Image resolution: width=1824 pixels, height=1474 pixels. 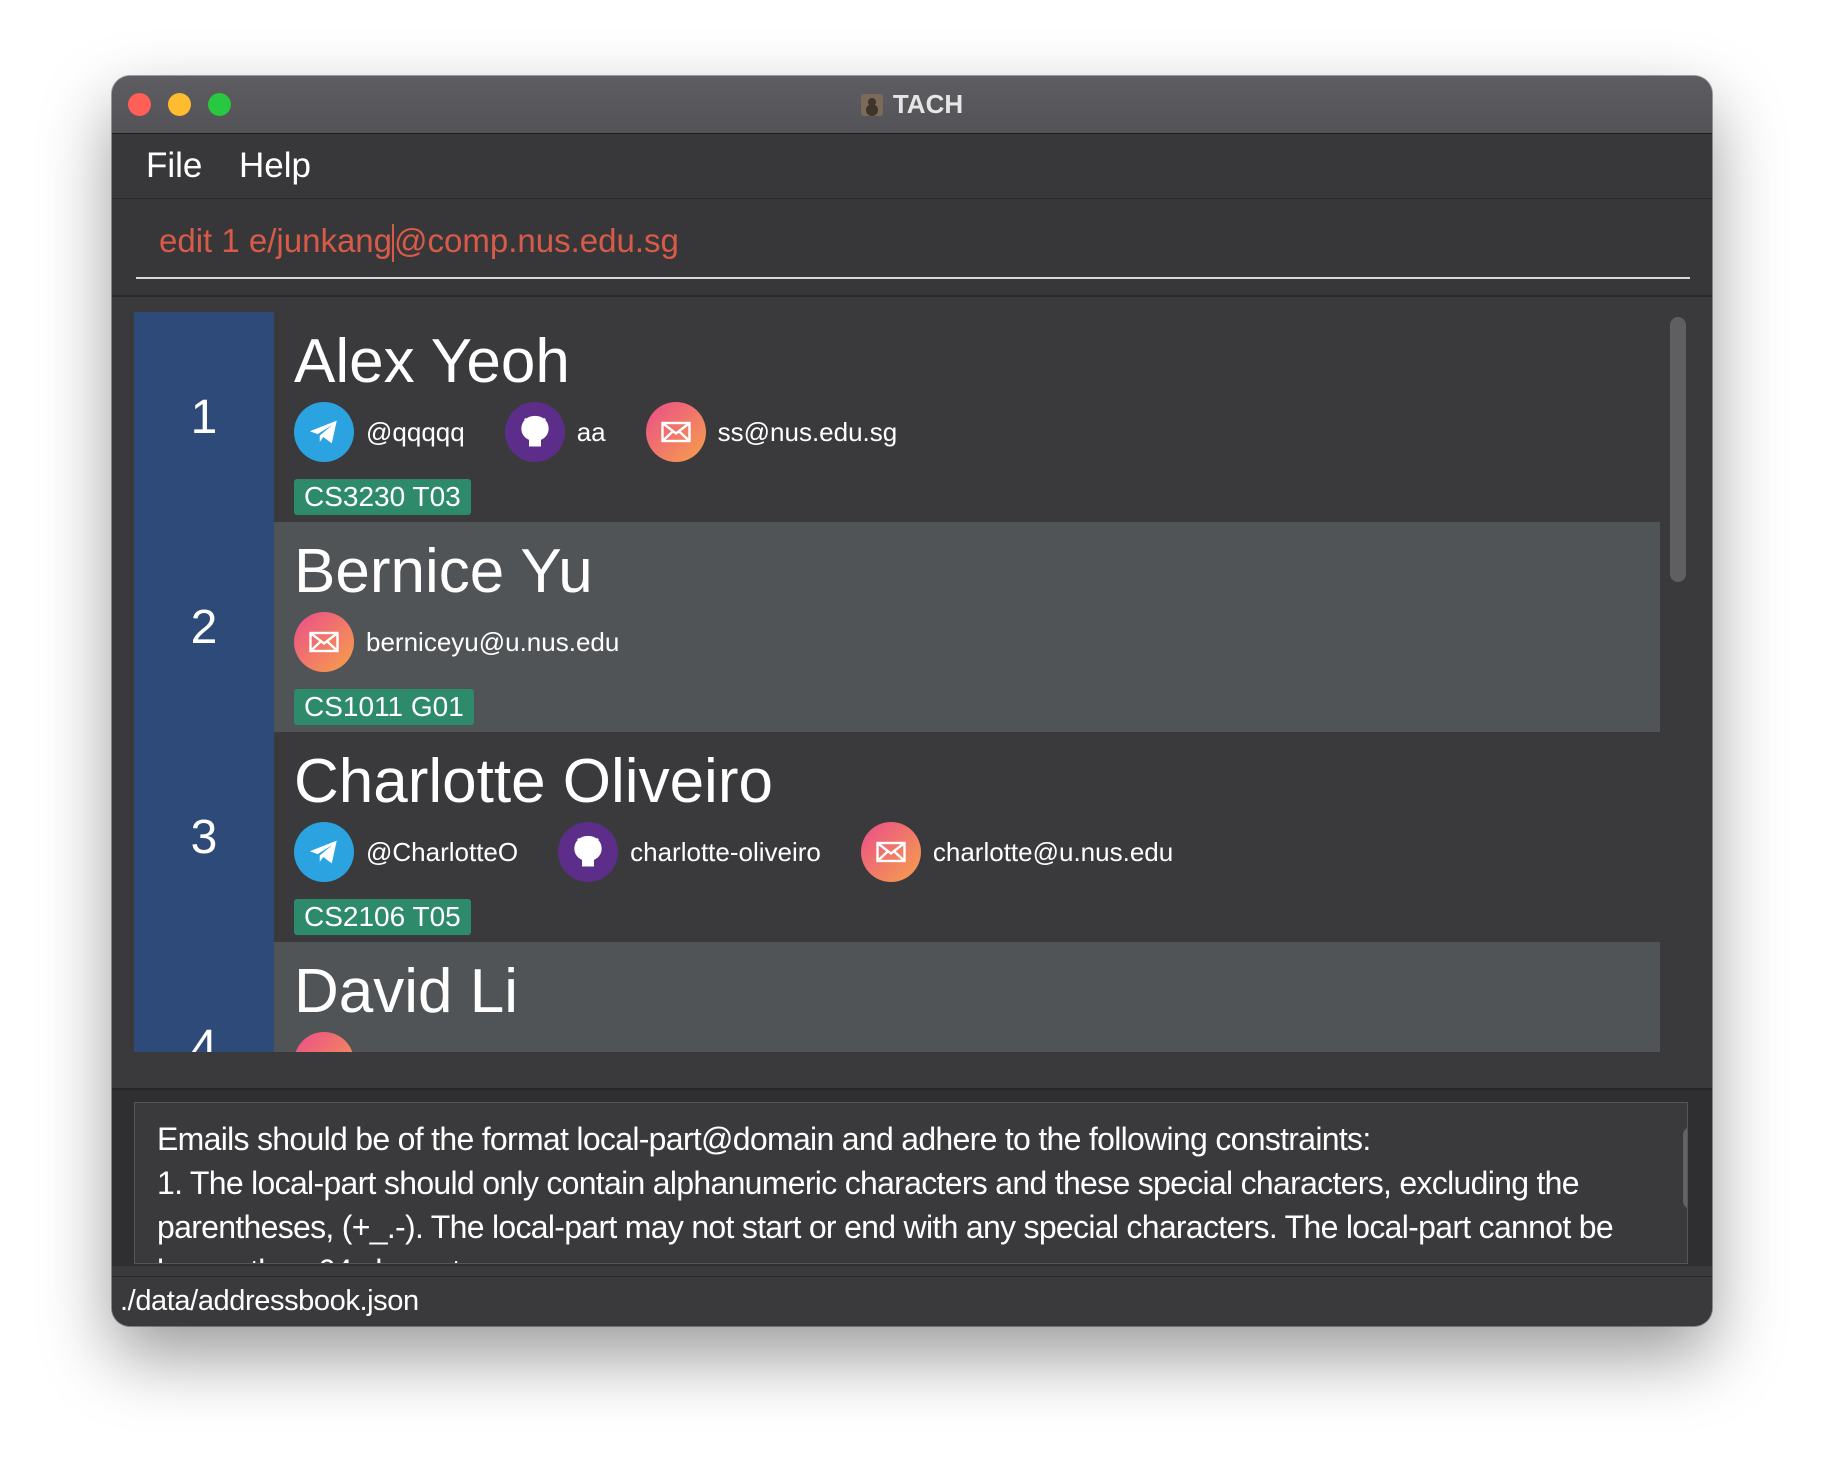 I want to click on person-index: 4, so click(x=204, y=997).